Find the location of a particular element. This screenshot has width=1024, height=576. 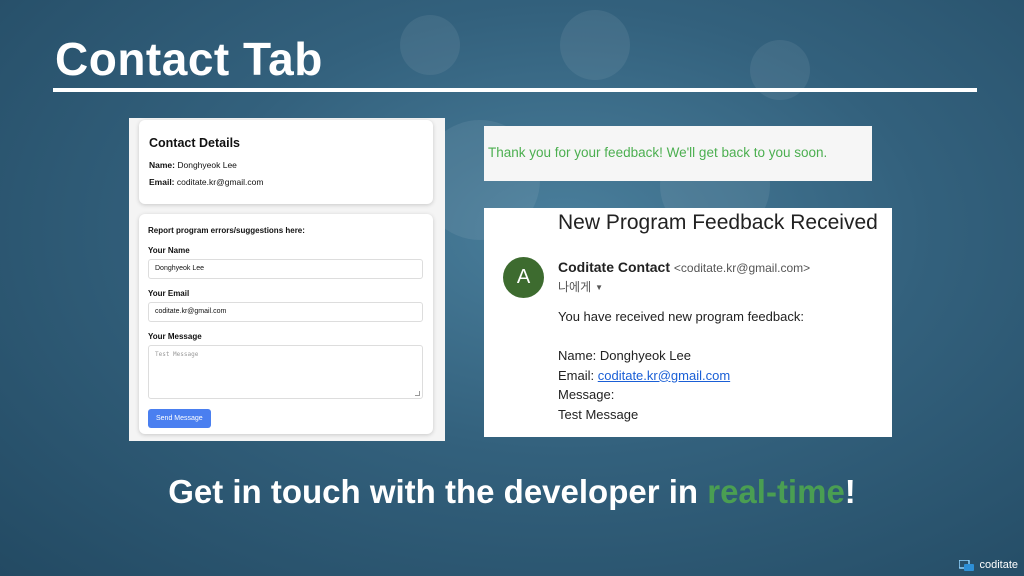

message-field-label: Your Message is located at coordinates (175, 336).